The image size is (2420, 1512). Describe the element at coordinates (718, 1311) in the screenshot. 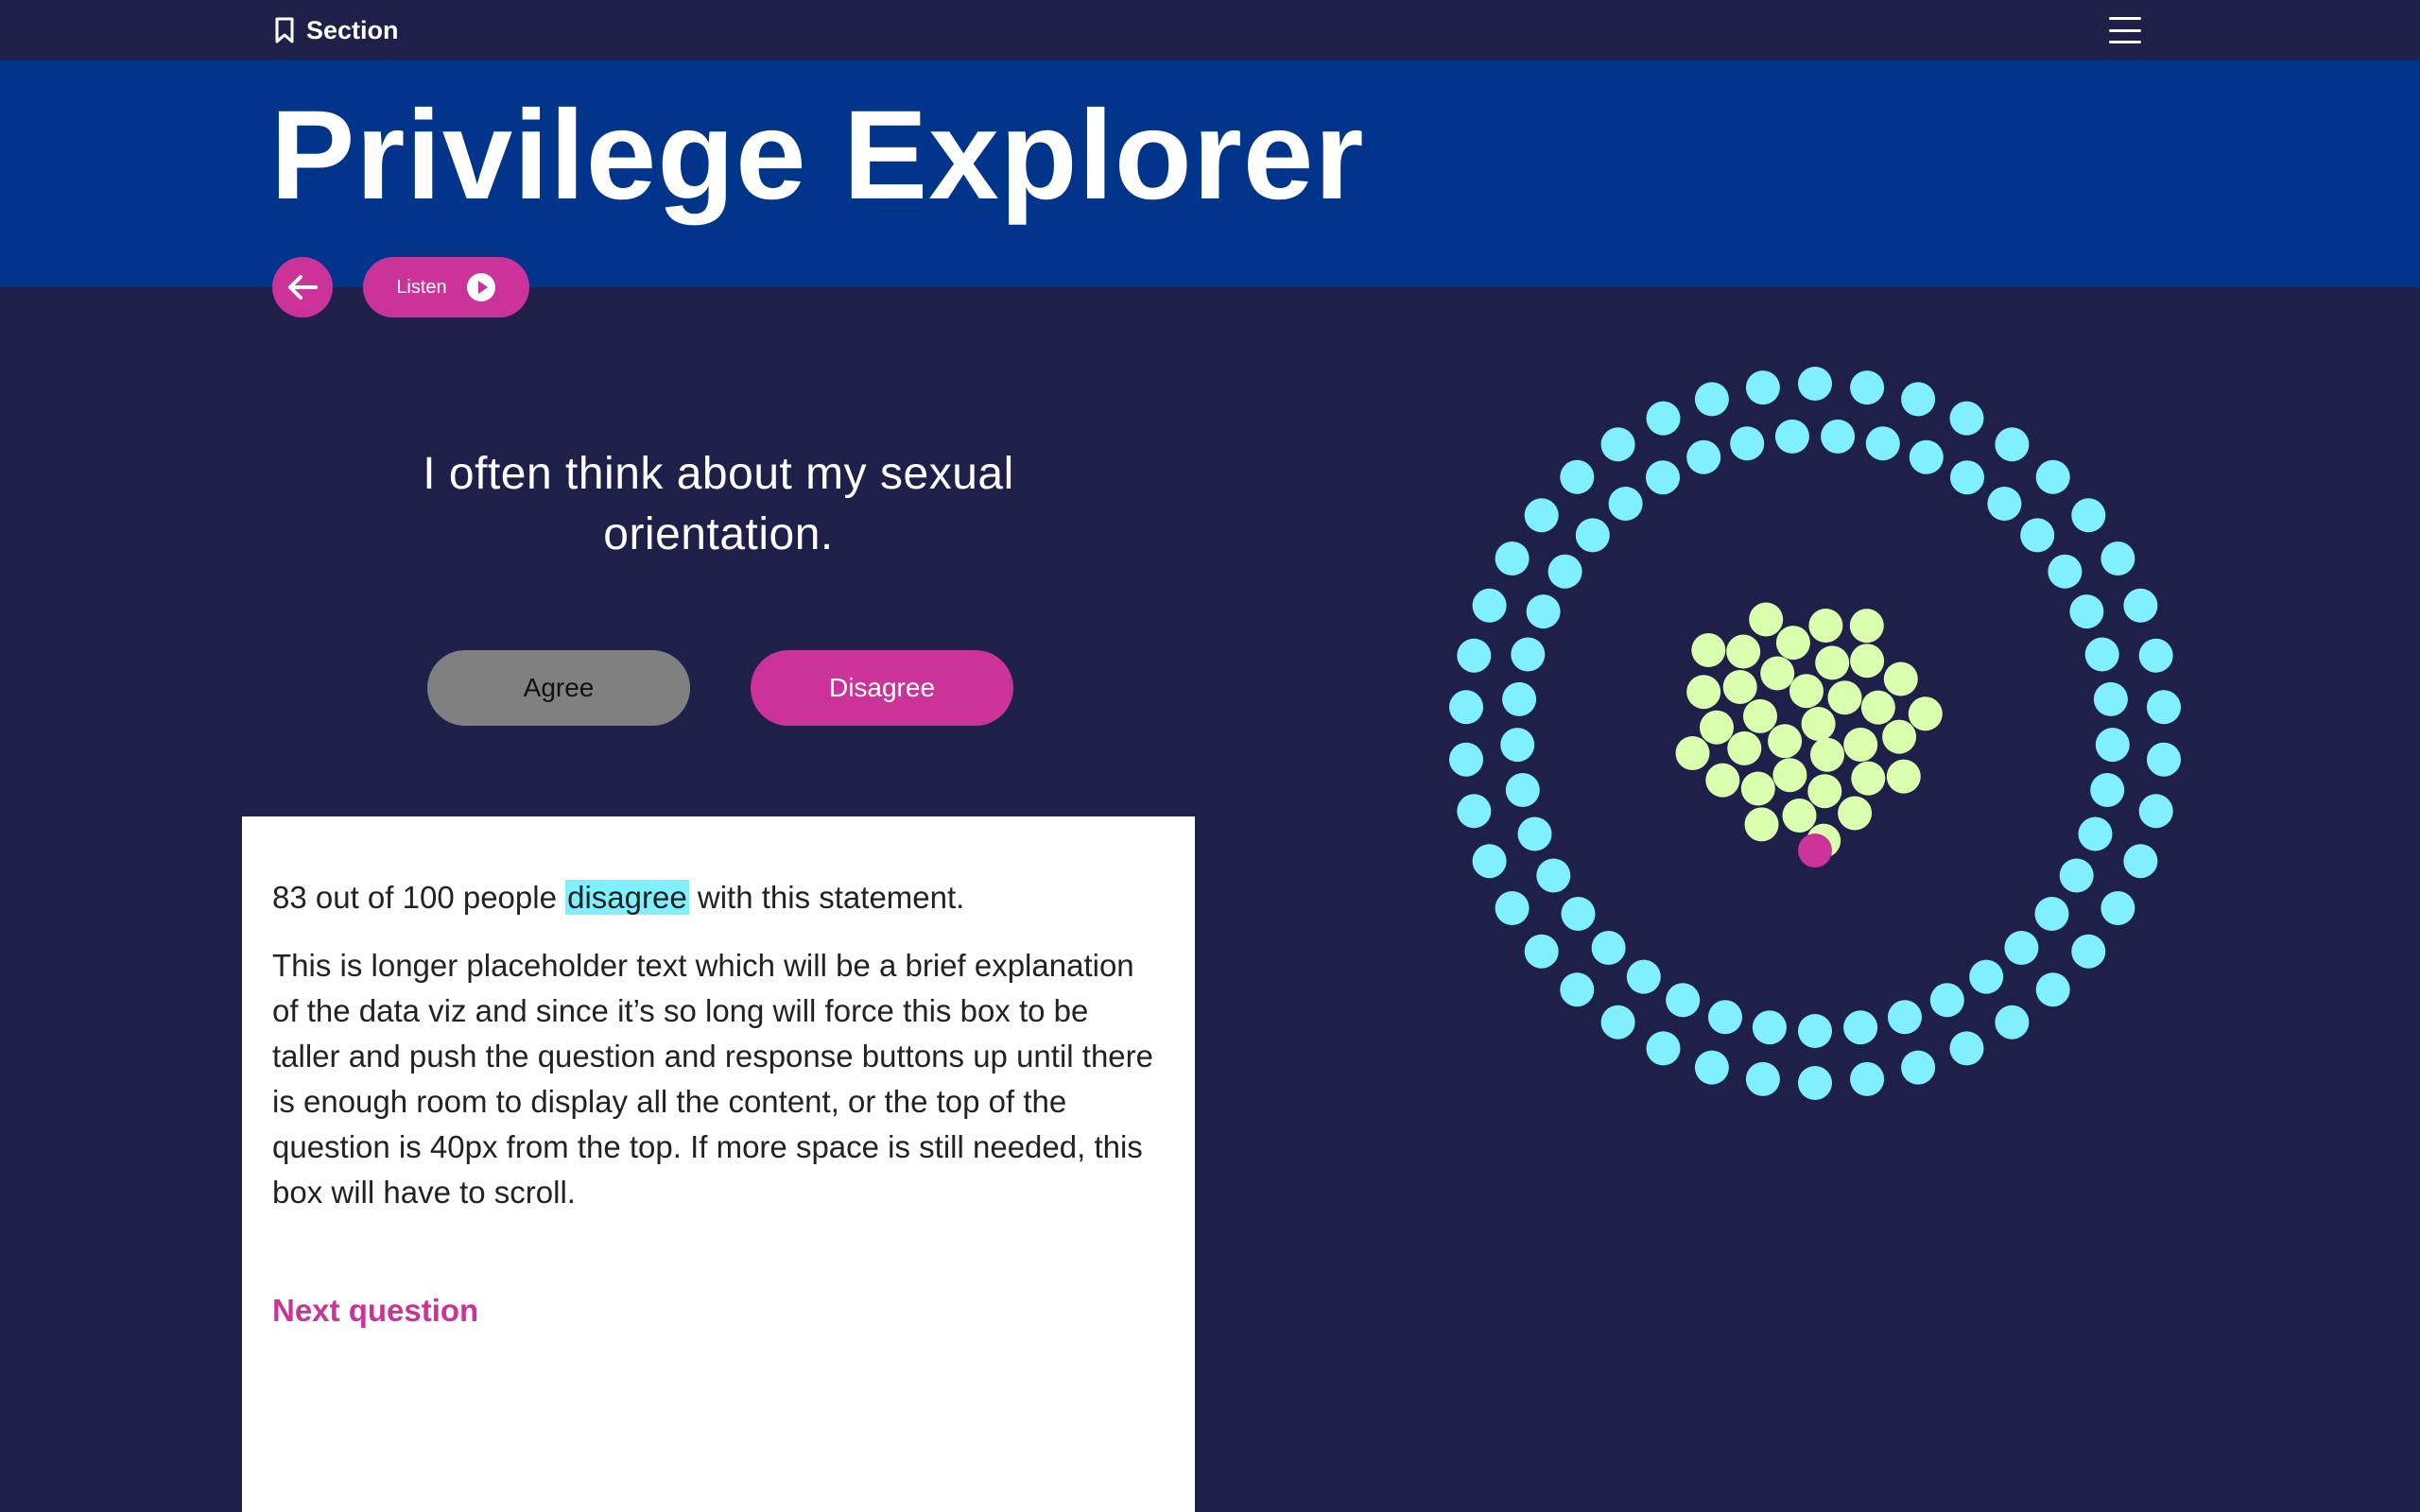

I see `next-question-link: Next question` at that location.